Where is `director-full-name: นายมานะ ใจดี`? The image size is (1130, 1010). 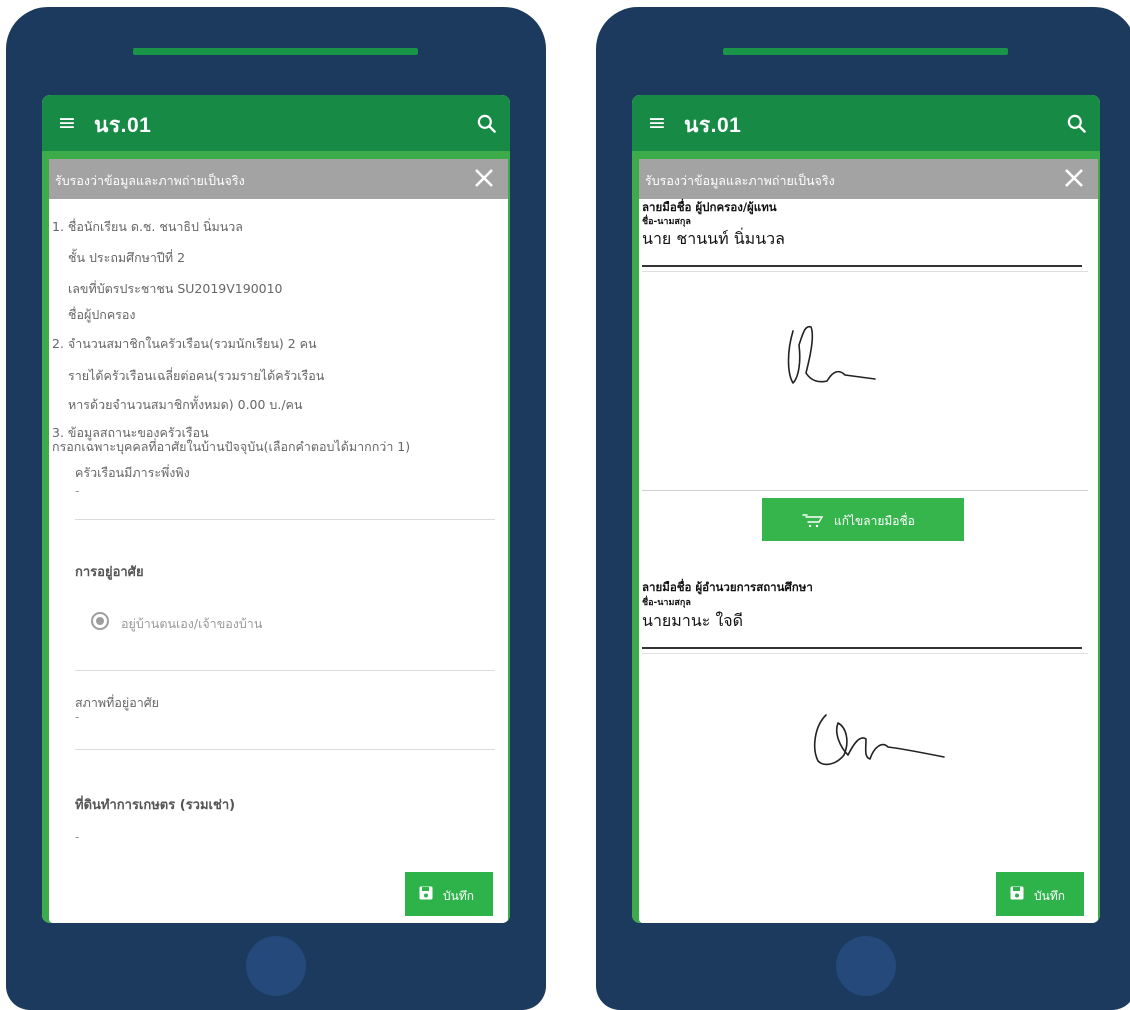 director-full-name: นายมานะ ใจดี is located at coordinates (693, 620).